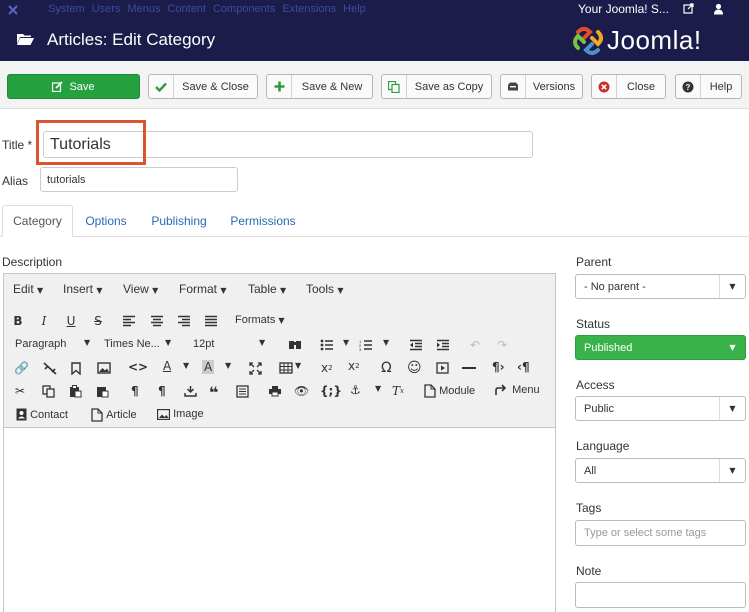 The width and height of the screenshot is (749, 612). Describe the element at coordinates (660, 595) in the screenshot. I see `note-input` at that location.